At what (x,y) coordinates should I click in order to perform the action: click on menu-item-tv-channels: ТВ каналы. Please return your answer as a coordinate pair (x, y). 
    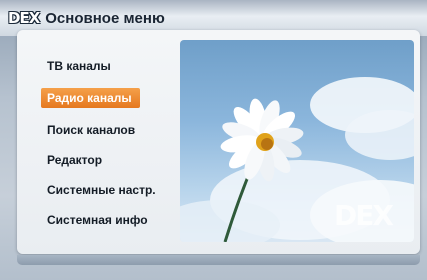
    Looking at the image, I should click on (79, 66).